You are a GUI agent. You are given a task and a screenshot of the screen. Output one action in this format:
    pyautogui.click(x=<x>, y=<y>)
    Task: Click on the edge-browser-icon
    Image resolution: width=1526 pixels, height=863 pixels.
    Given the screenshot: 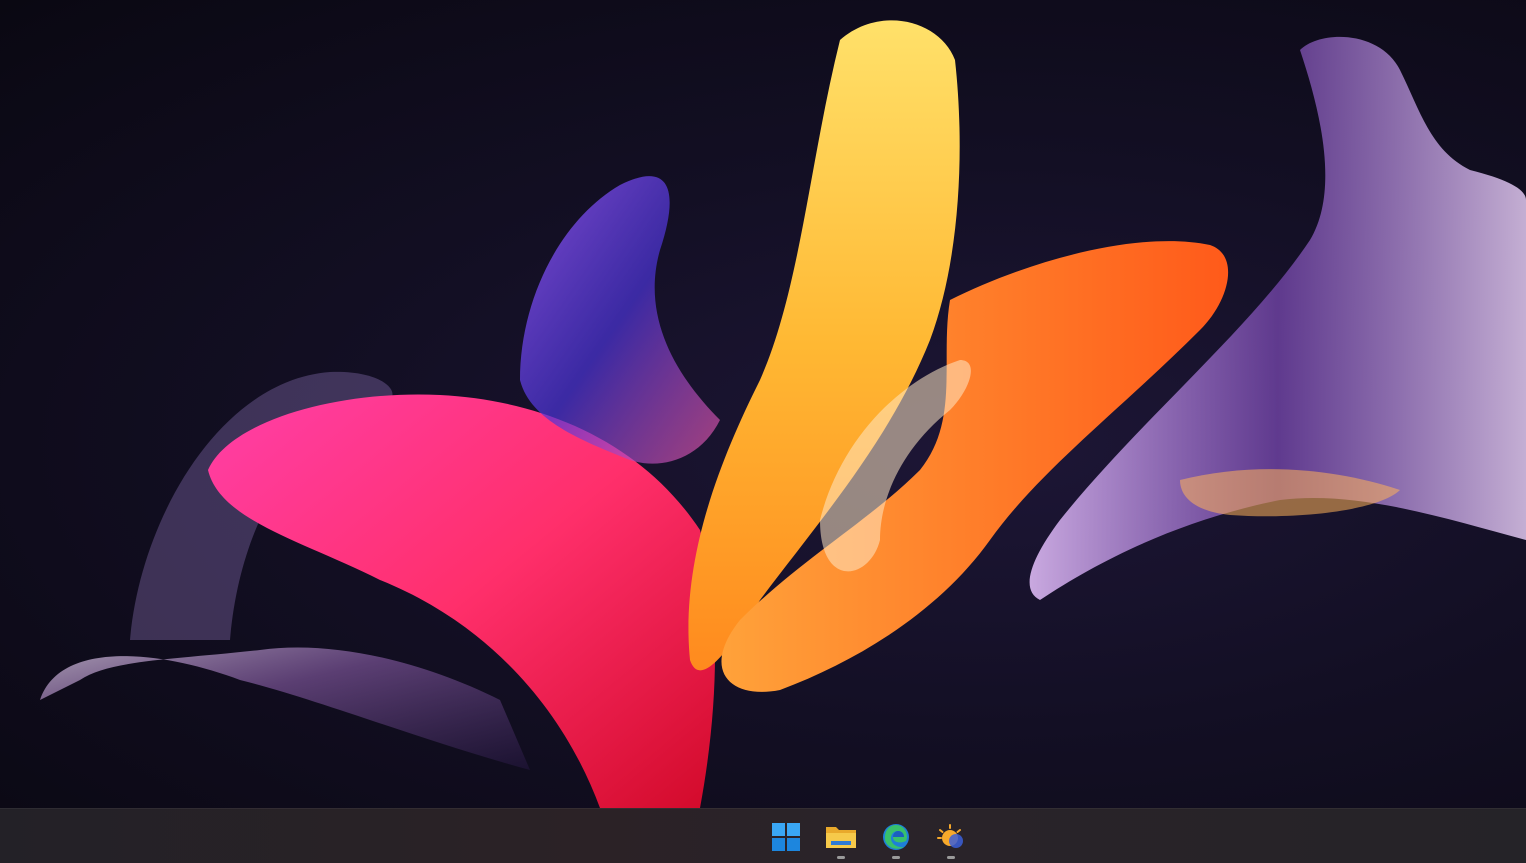 What is the action you would take?
    pyautogui.click(x=896, y=837)
    